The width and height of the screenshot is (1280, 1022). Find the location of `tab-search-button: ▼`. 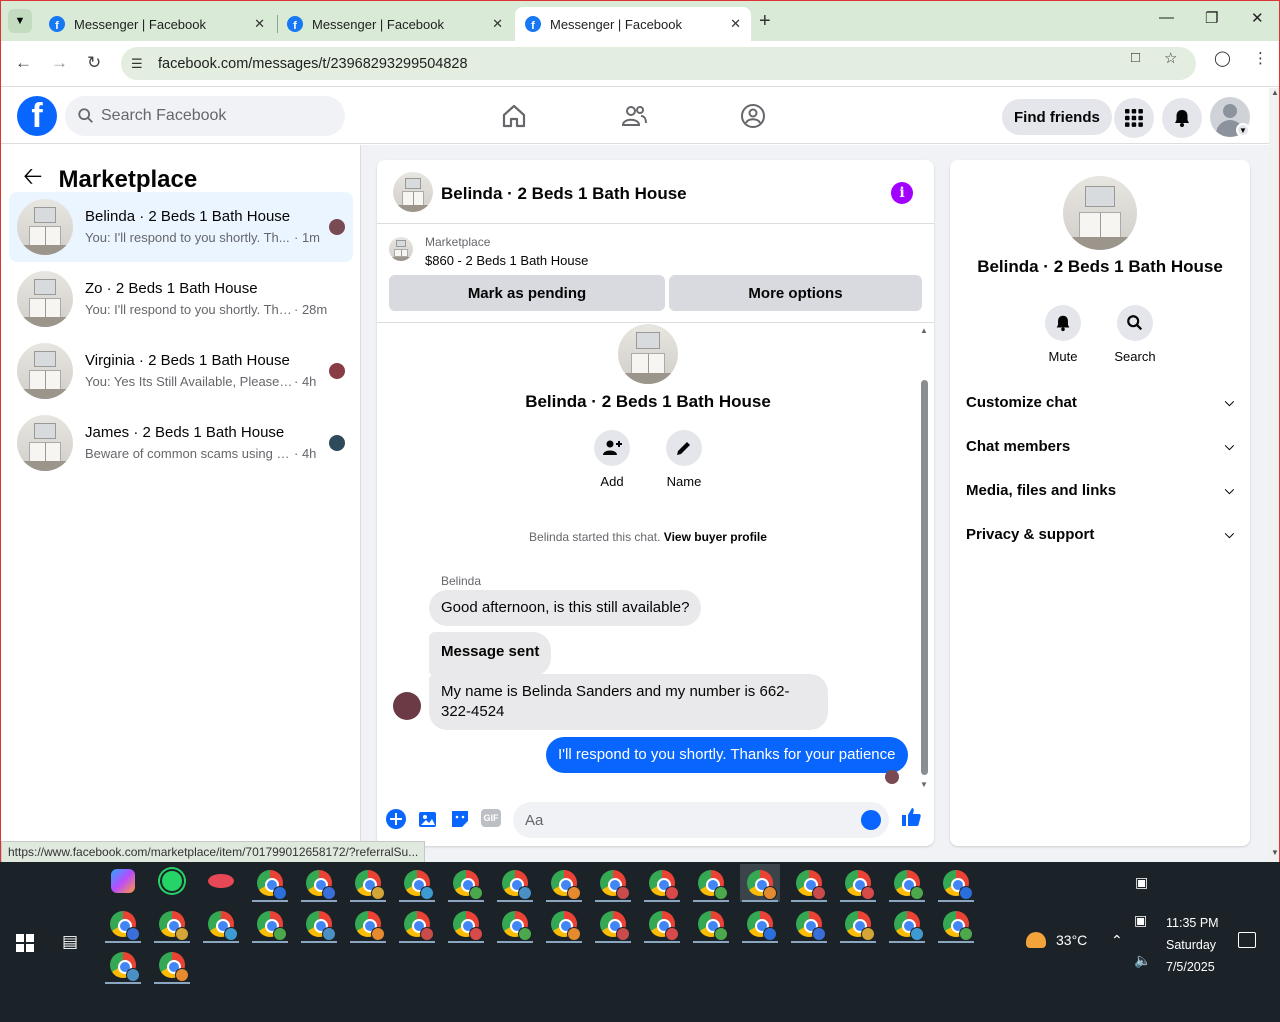

tab-search-button: ▼ is located at coordinates (20, 21).